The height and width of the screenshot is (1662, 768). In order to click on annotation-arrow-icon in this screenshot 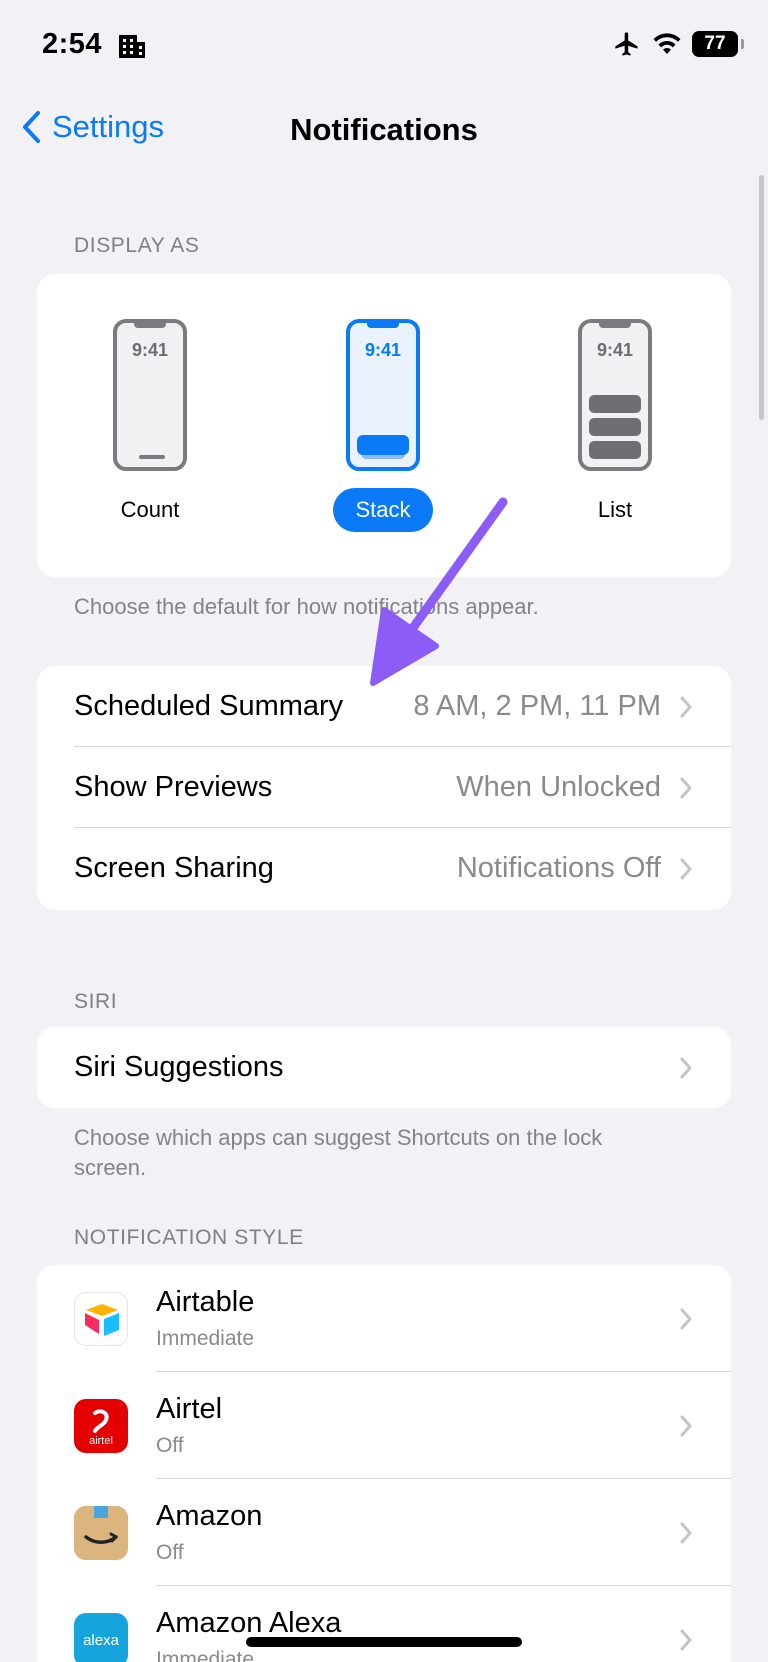, I will do `click(439, 591)`.